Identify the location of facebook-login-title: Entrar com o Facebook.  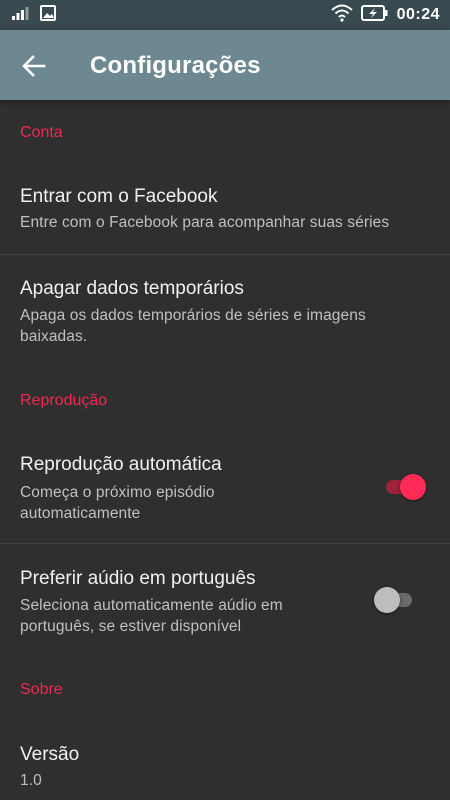
(119, 196).